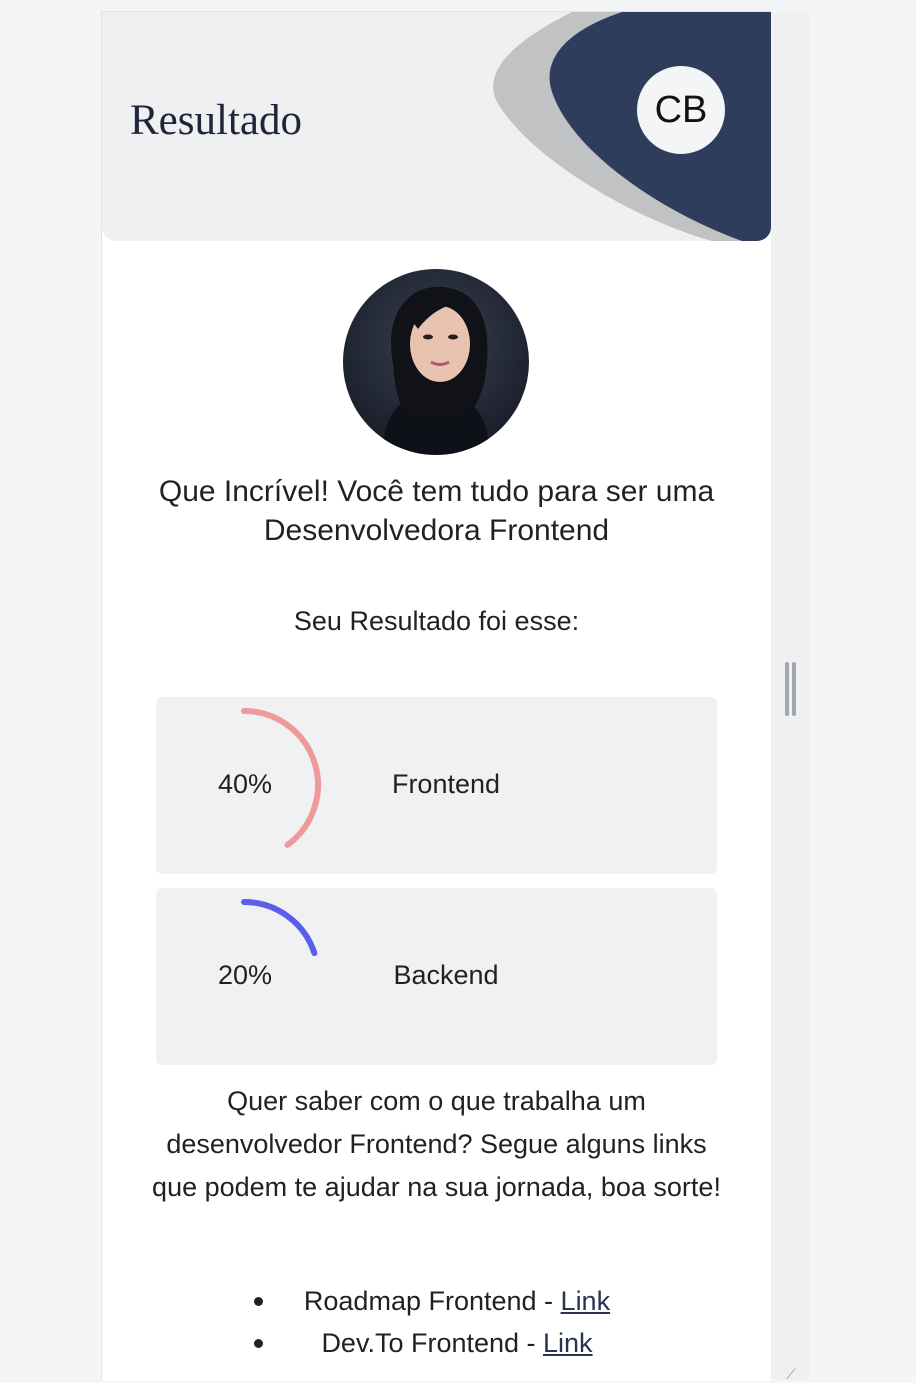  What do you see at coordinates (216, 120) in the screenshot?
I see `page-title: Resultado` at bounding box center [216, 120].